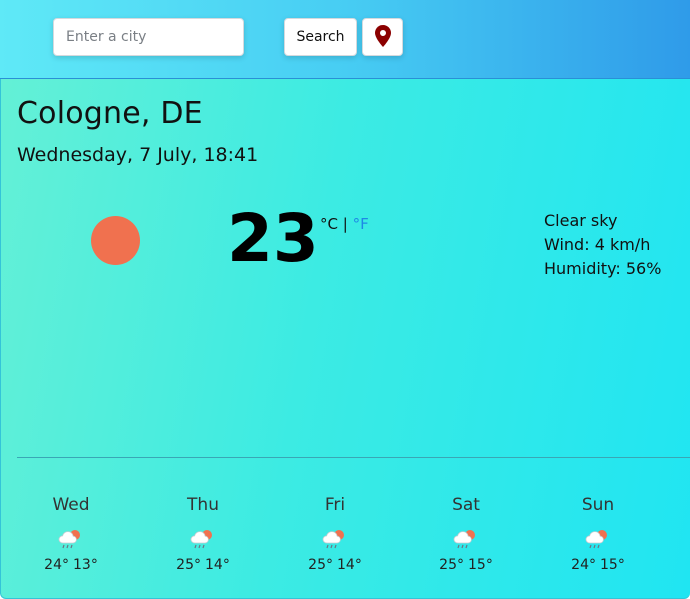 Image resolution: width=690 pixels, height=599 pixels. I want to click on forecast-day-name: Thu, so click(203, 505).